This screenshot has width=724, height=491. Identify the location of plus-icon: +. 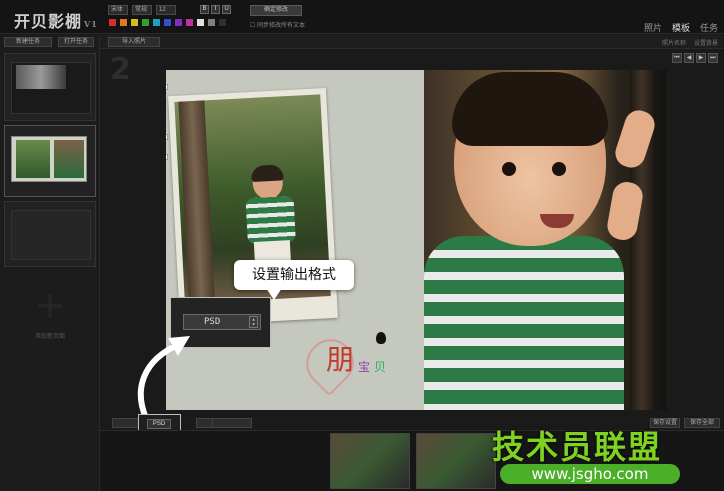
(50, 306).